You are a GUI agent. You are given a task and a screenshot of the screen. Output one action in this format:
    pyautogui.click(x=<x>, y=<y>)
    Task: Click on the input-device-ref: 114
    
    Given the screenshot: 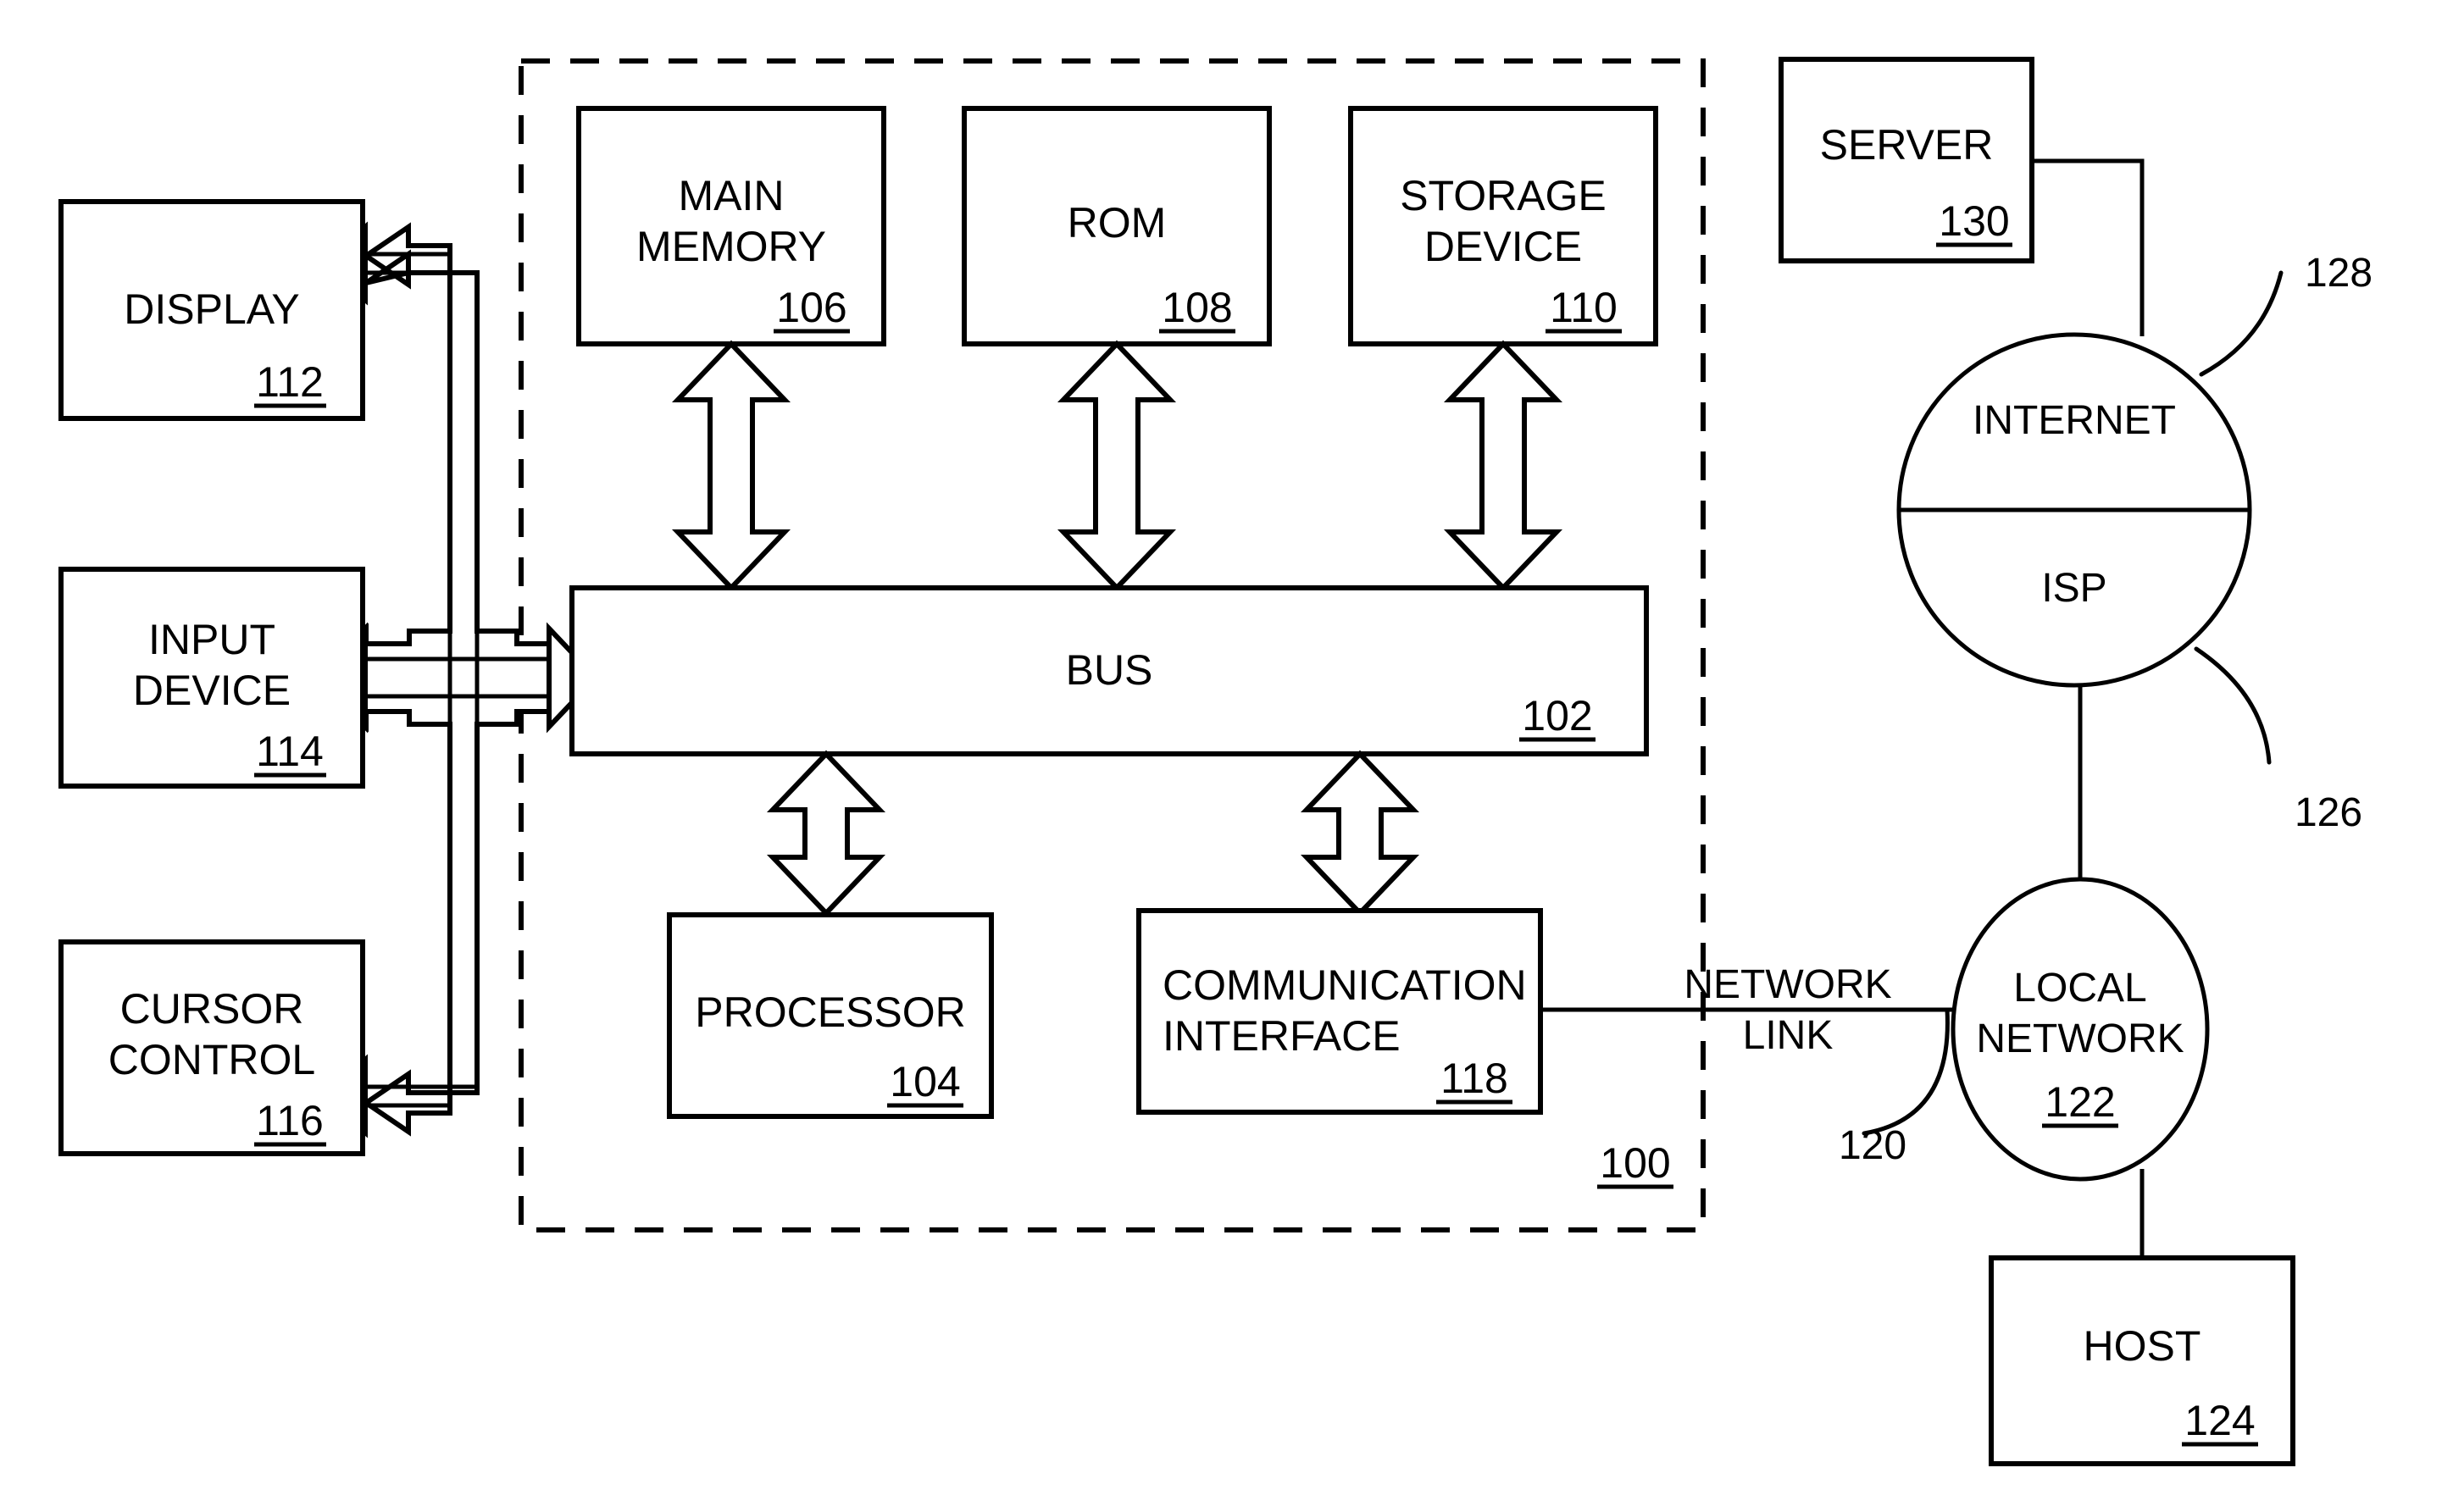 What is the action you would take?
    pyautogui.click(x=290, y=751)
    